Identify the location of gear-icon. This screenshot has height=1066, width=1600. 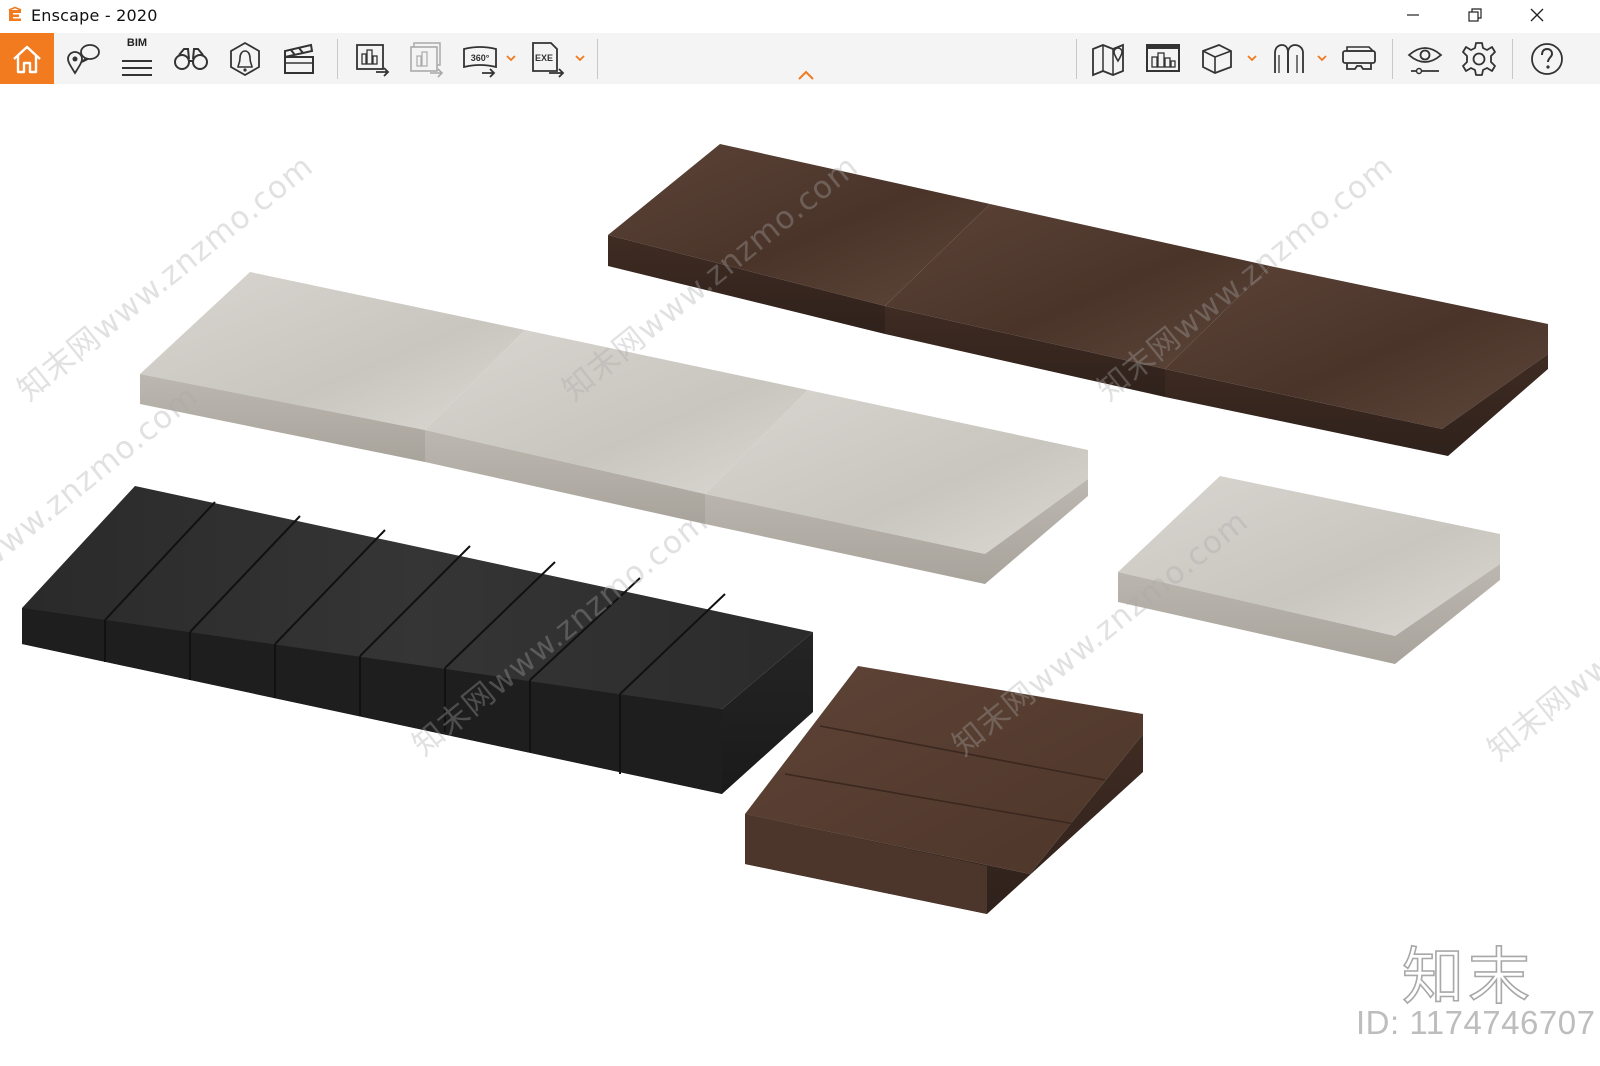
(1479, 58).